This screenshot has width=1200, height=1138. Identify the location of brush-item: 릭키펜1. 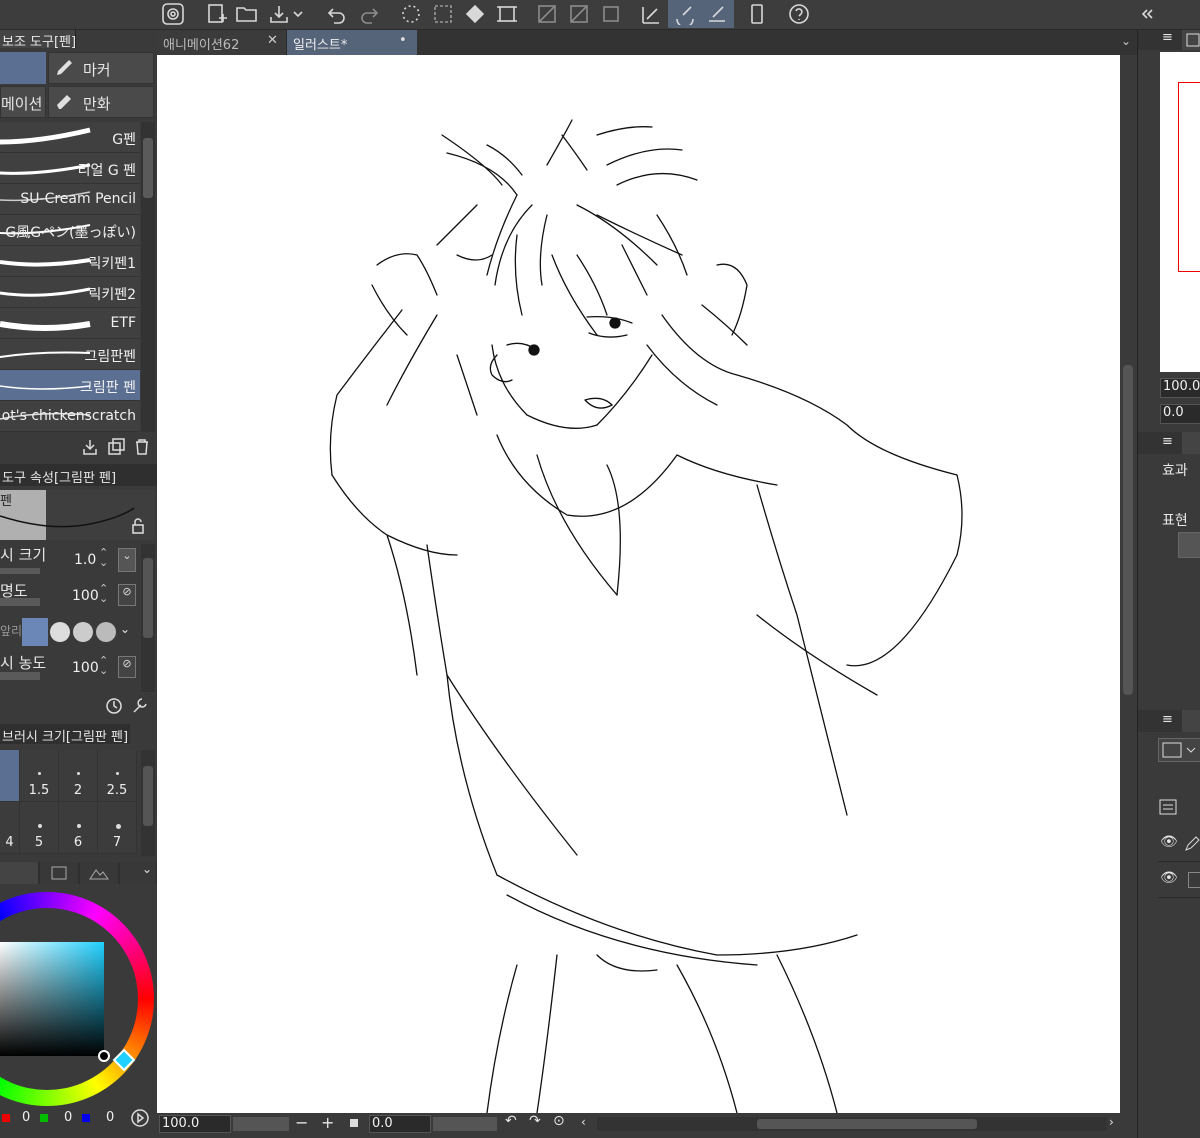
(70, 261).